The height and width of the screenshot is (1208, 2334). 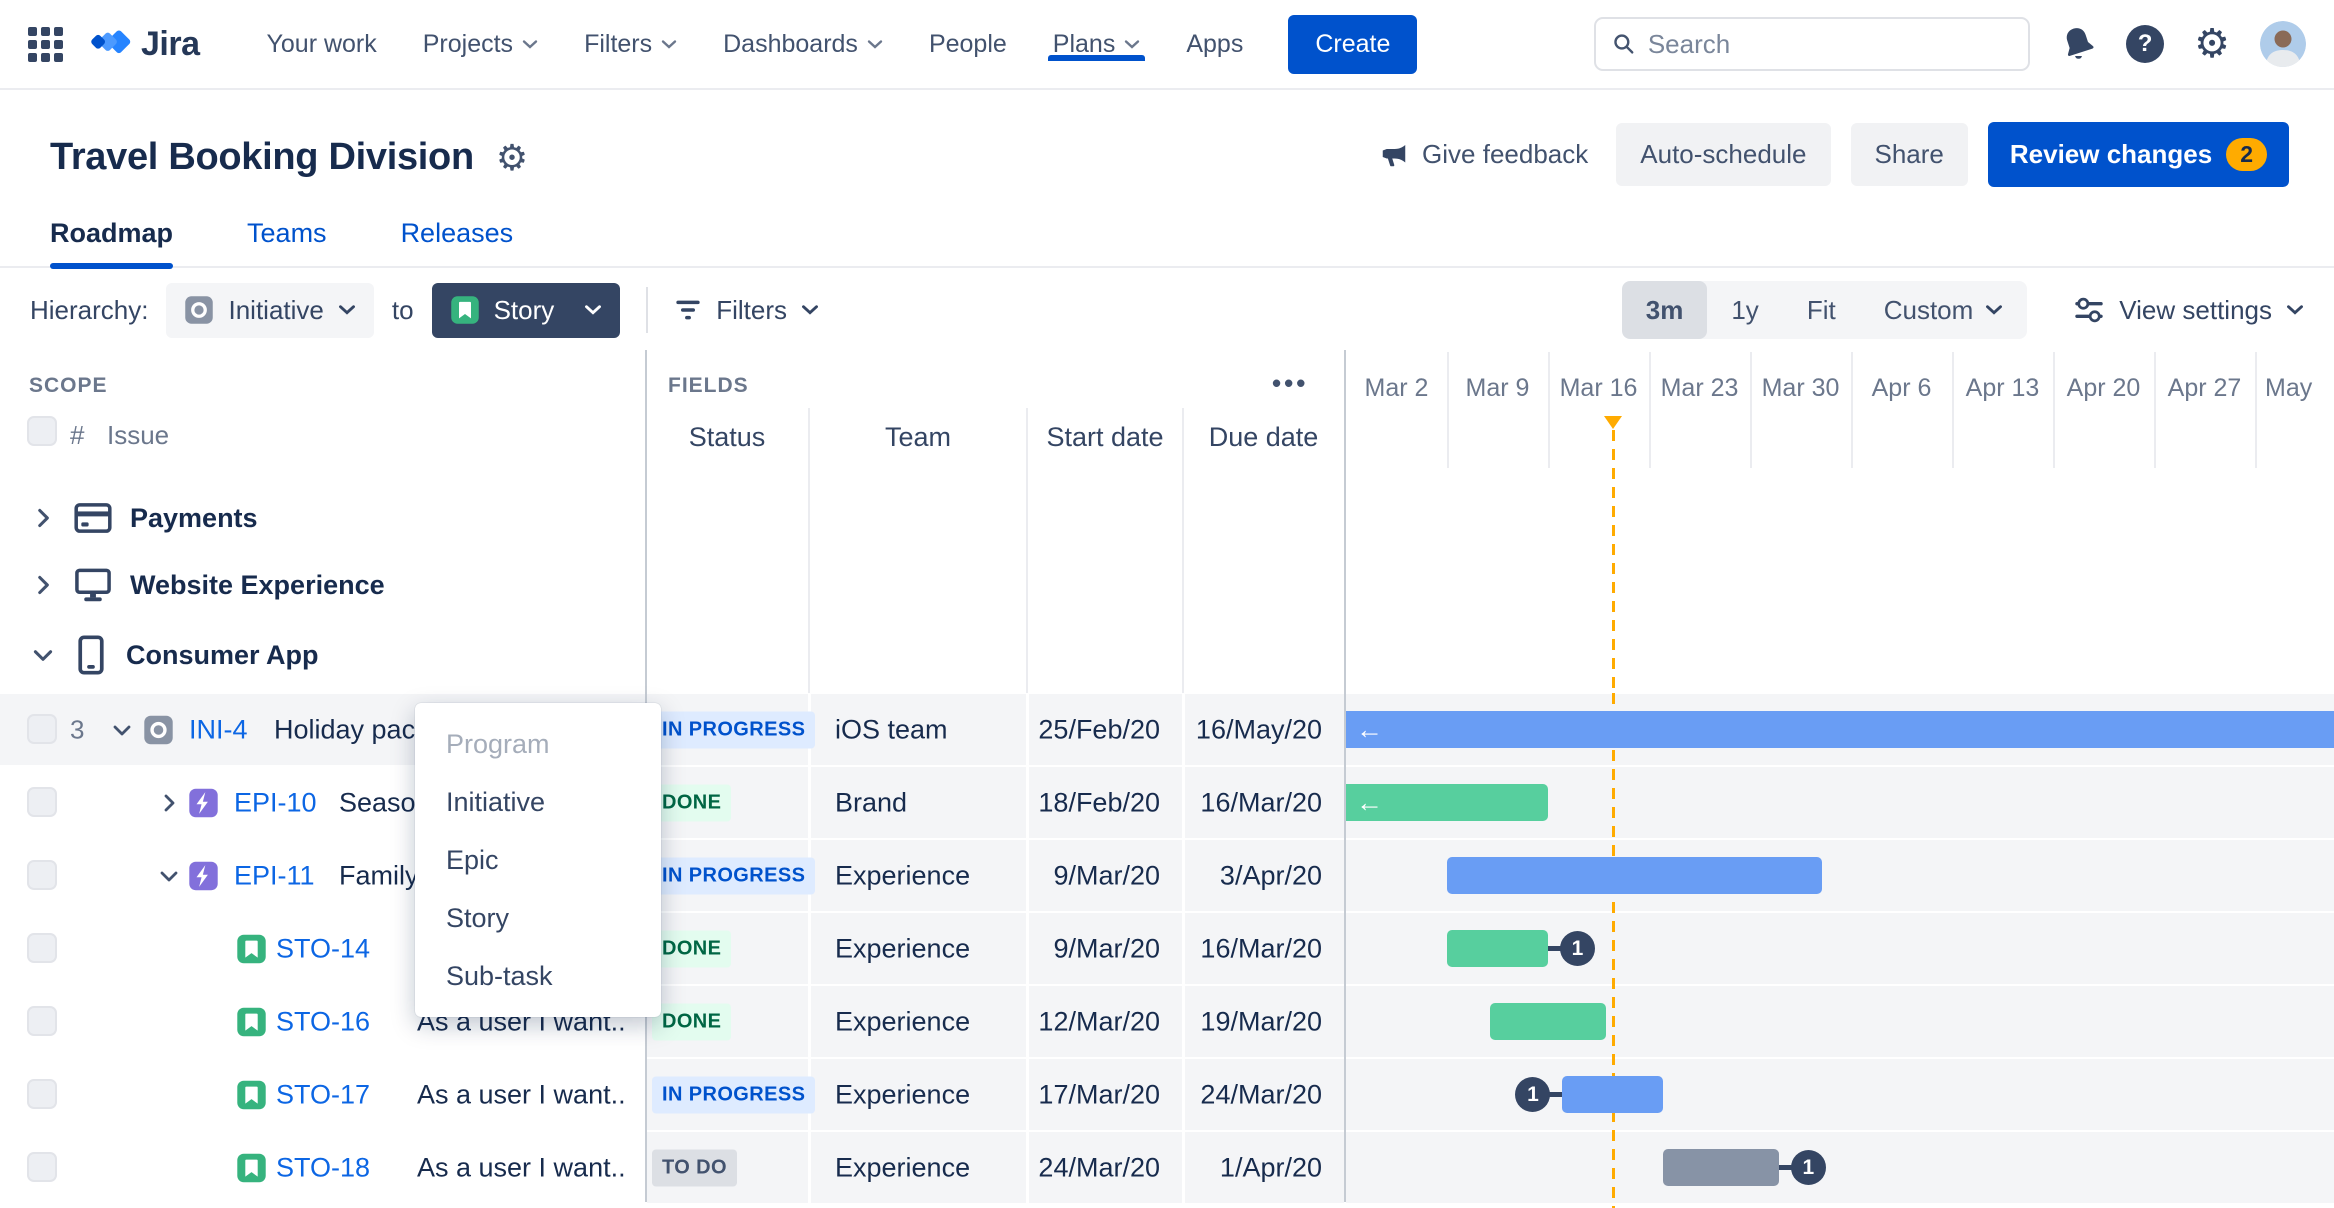 What do you see at coordinates (1097, 1167) in the screenshot?
I see `start-date-cell: 24/Mar/20` at bounding box center [1097, 1167].